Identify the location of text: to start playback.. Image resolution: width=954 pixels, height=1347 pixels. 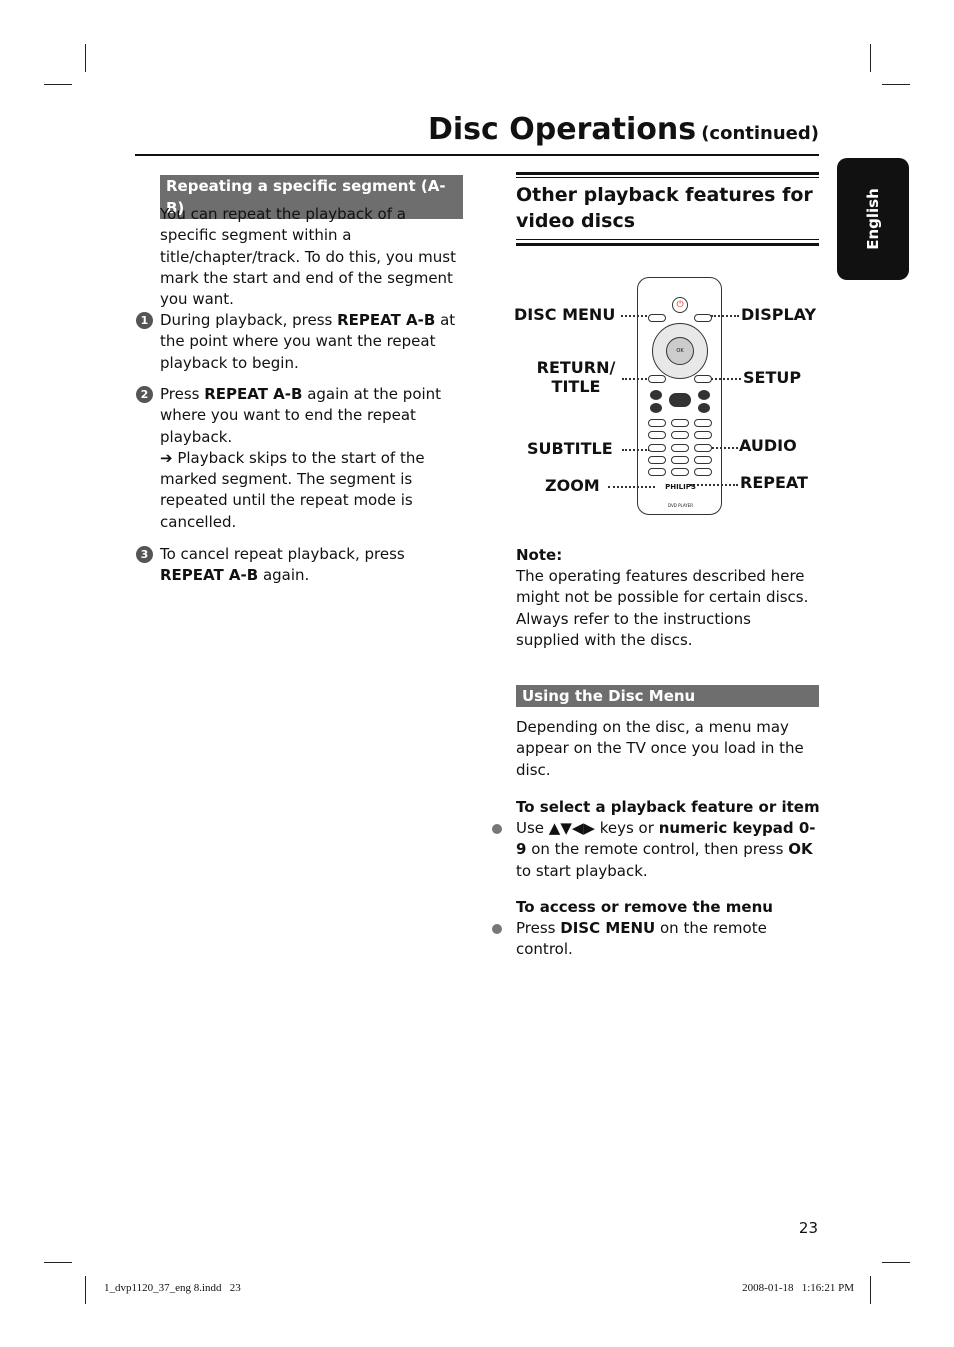
(582, 870).